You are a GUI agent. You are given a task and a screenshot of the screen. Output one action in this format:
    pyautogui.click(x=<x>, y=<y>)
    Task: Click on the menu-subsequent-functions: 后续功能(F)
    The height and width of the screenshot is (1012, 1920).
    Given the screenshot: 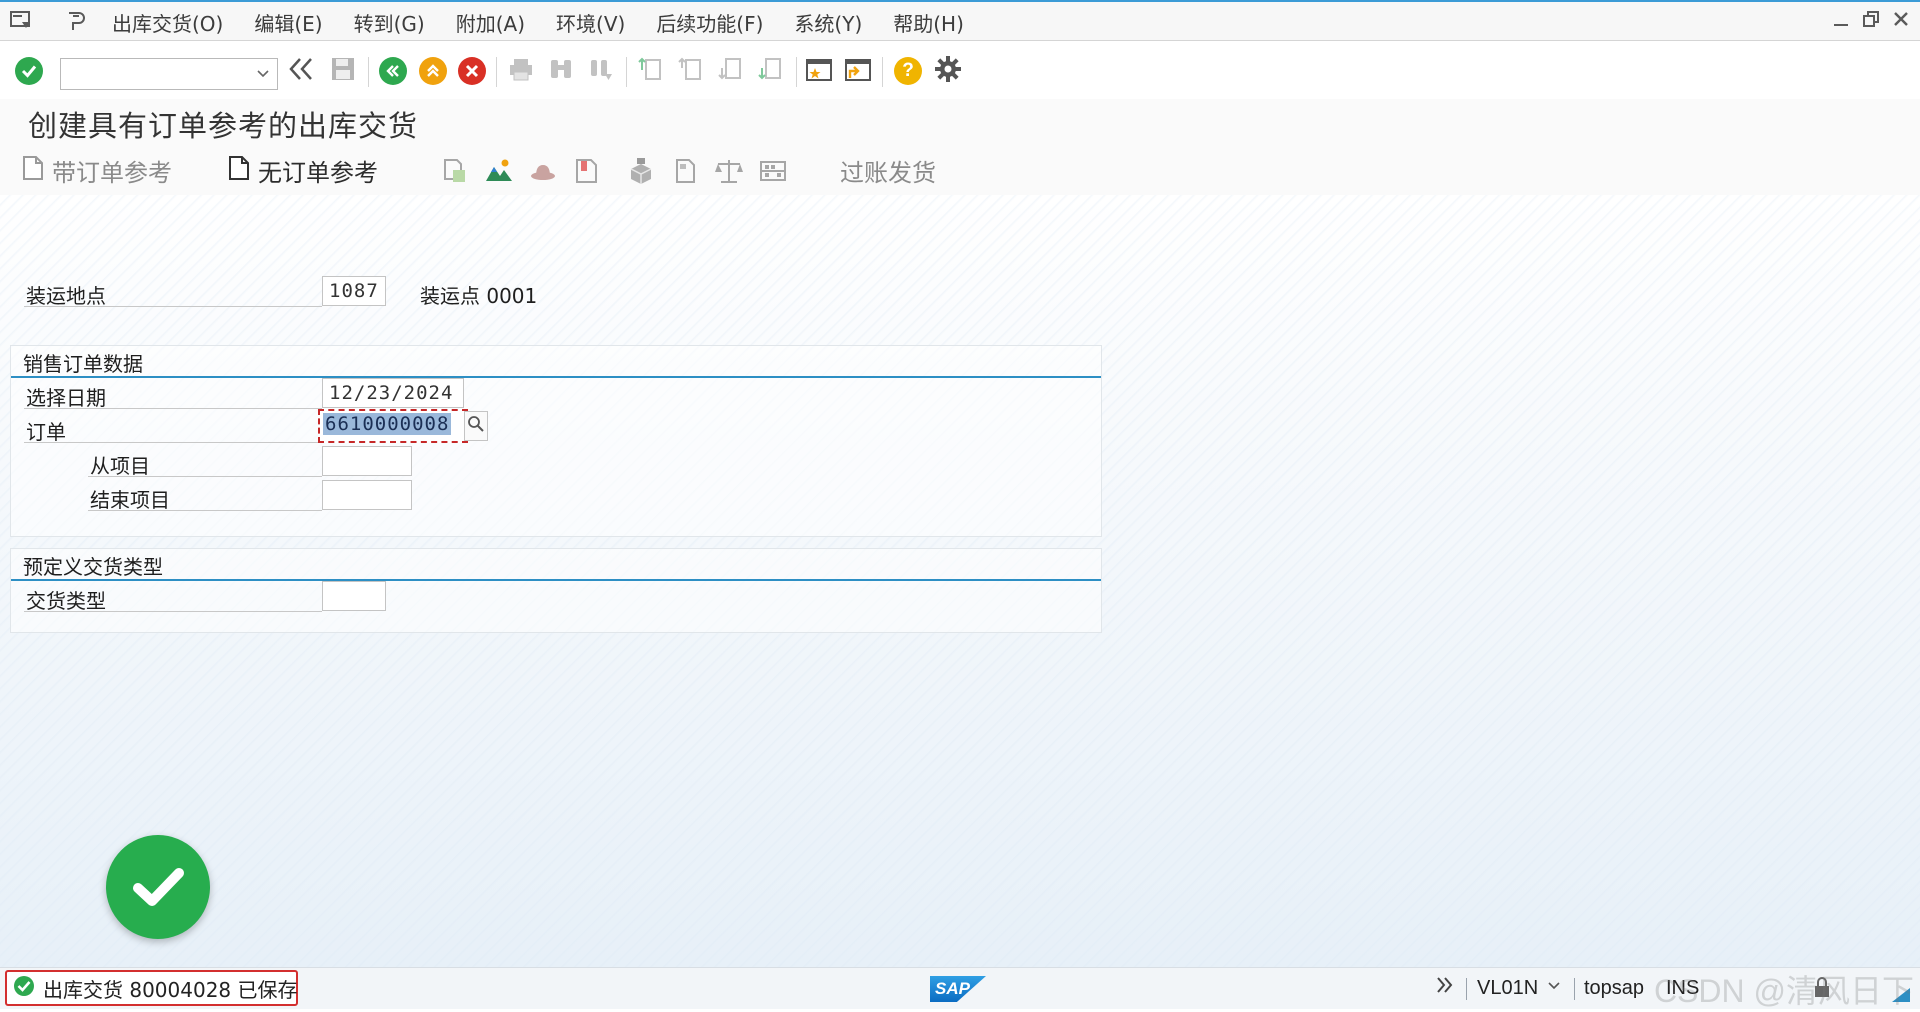 What is the action you would take?
    pyautogui.click(x=709, y=22)
    